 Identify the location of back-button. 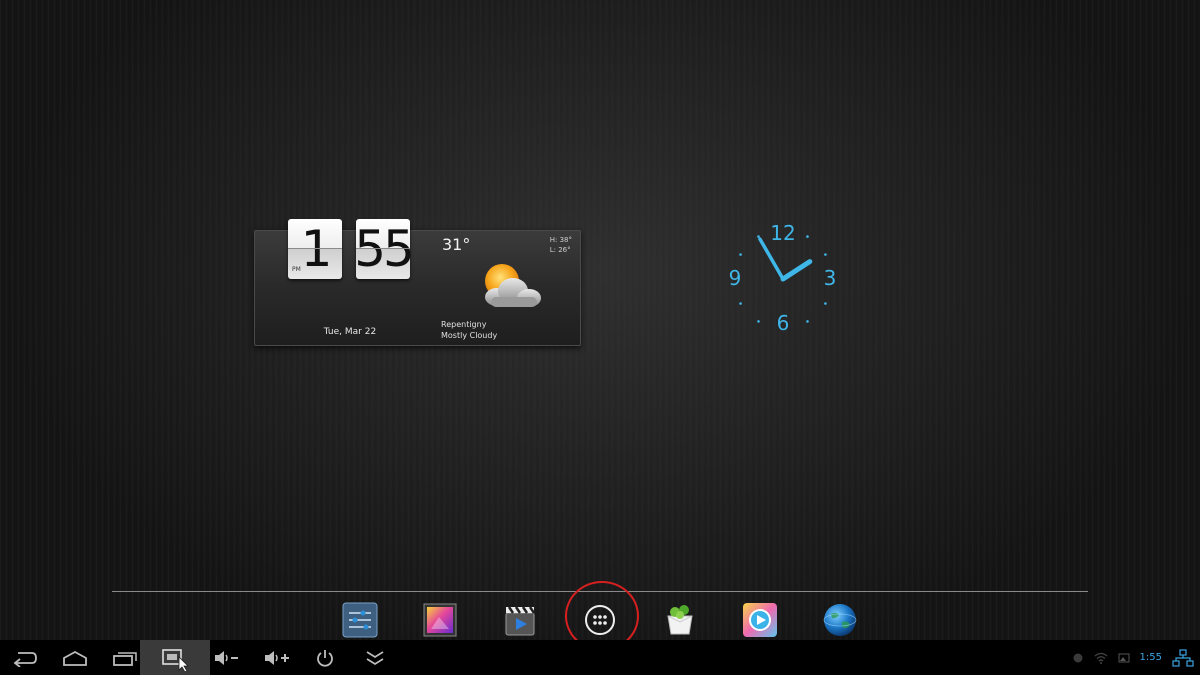
(25, 657).